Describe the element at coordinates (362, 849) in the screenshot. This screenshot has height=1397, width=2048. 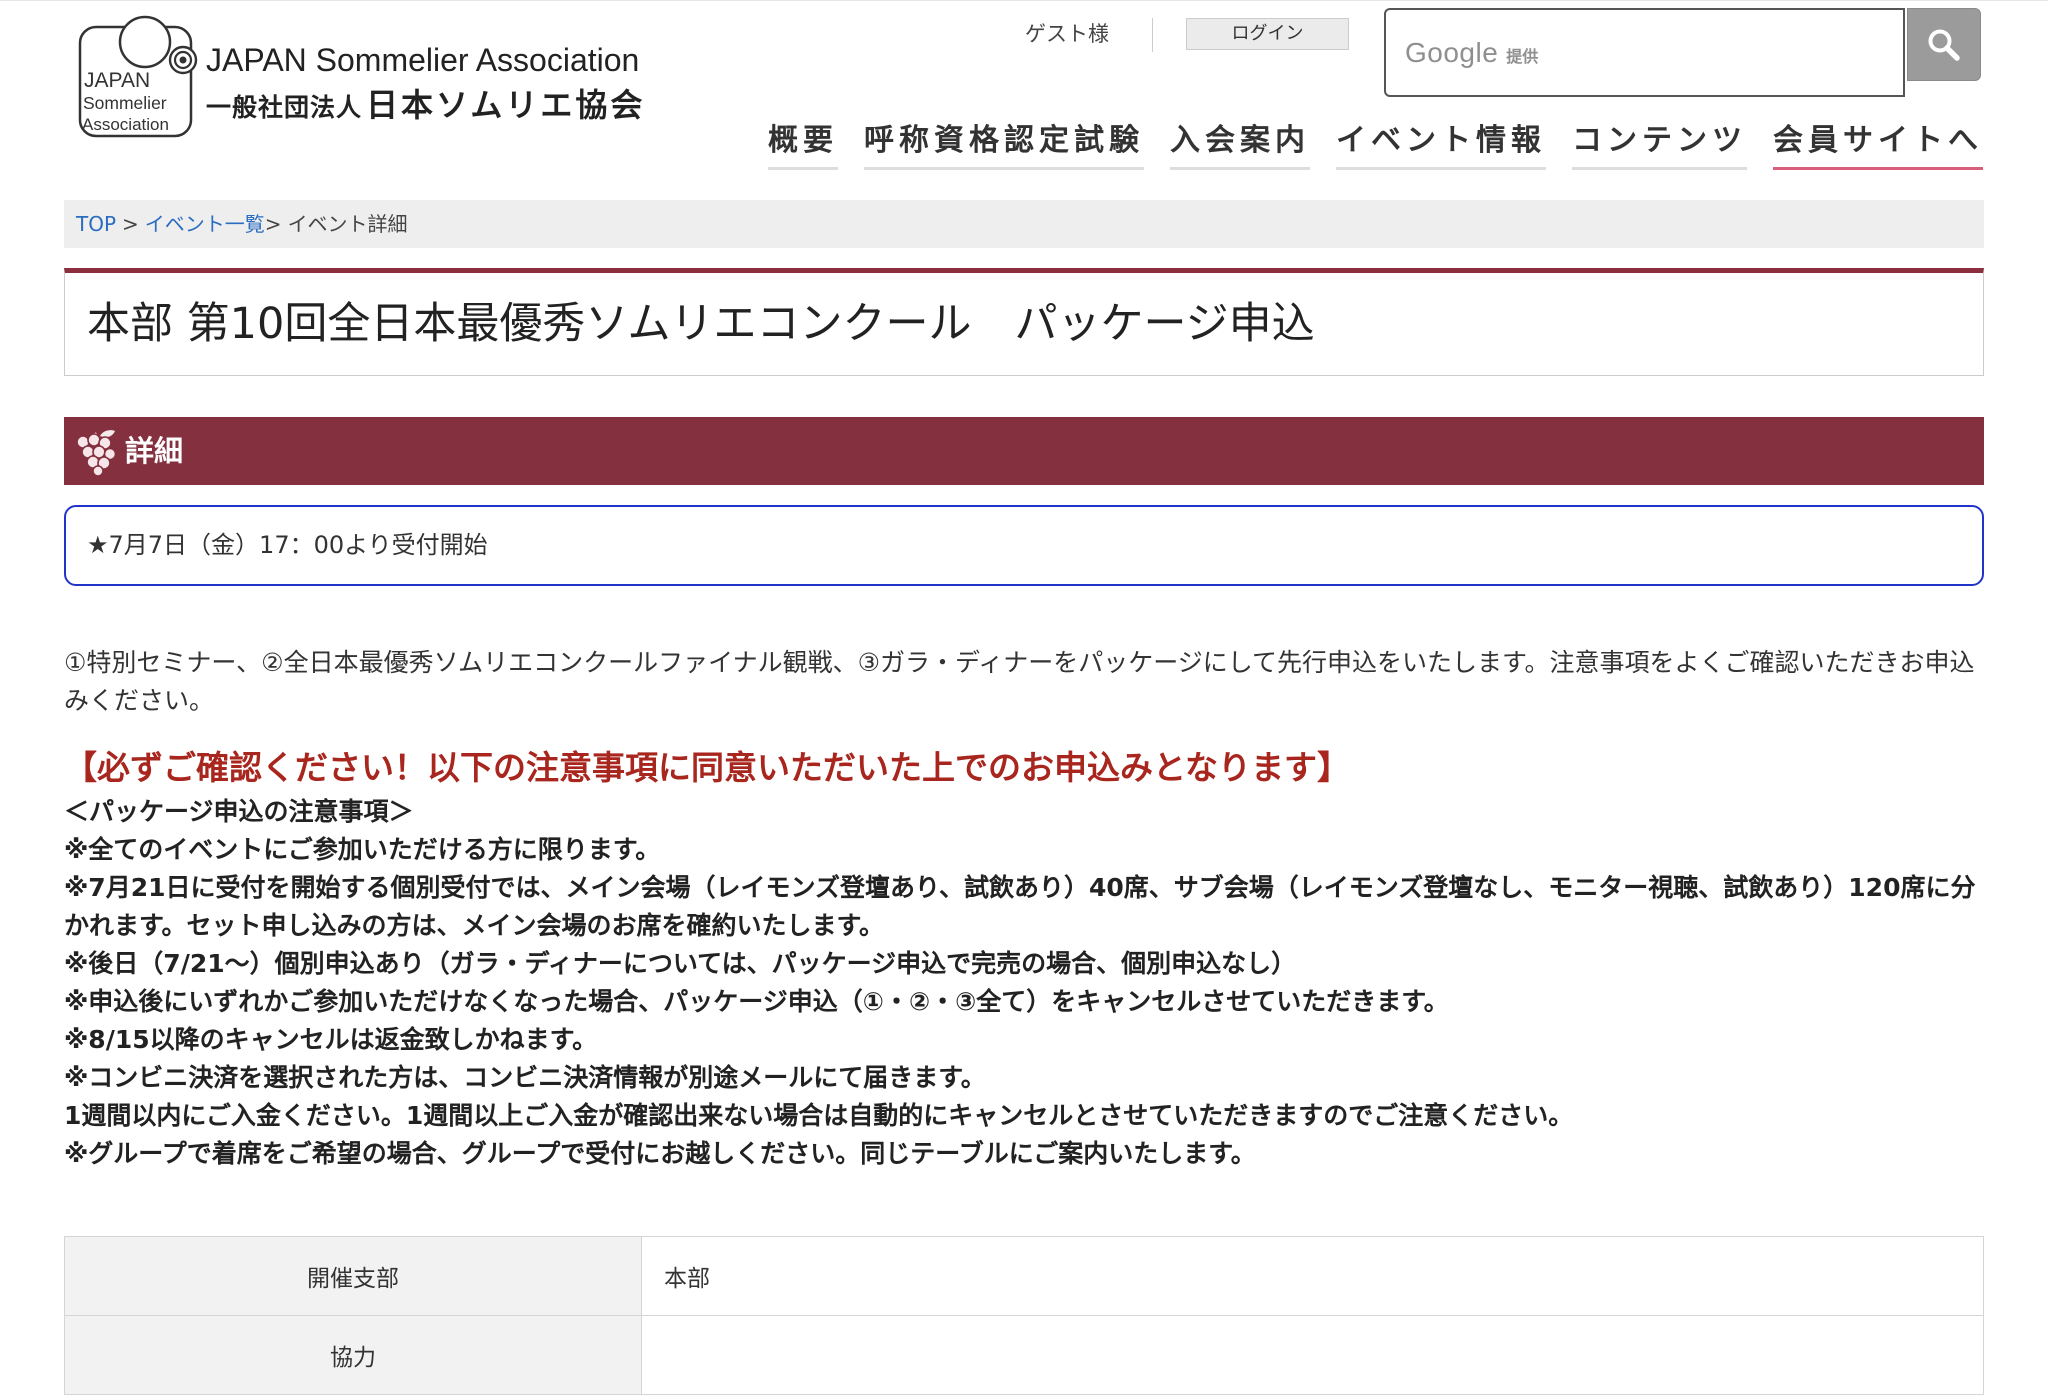
I see `list-item: ※全てのイベントにご参加いただける方に限ります。` at that location.